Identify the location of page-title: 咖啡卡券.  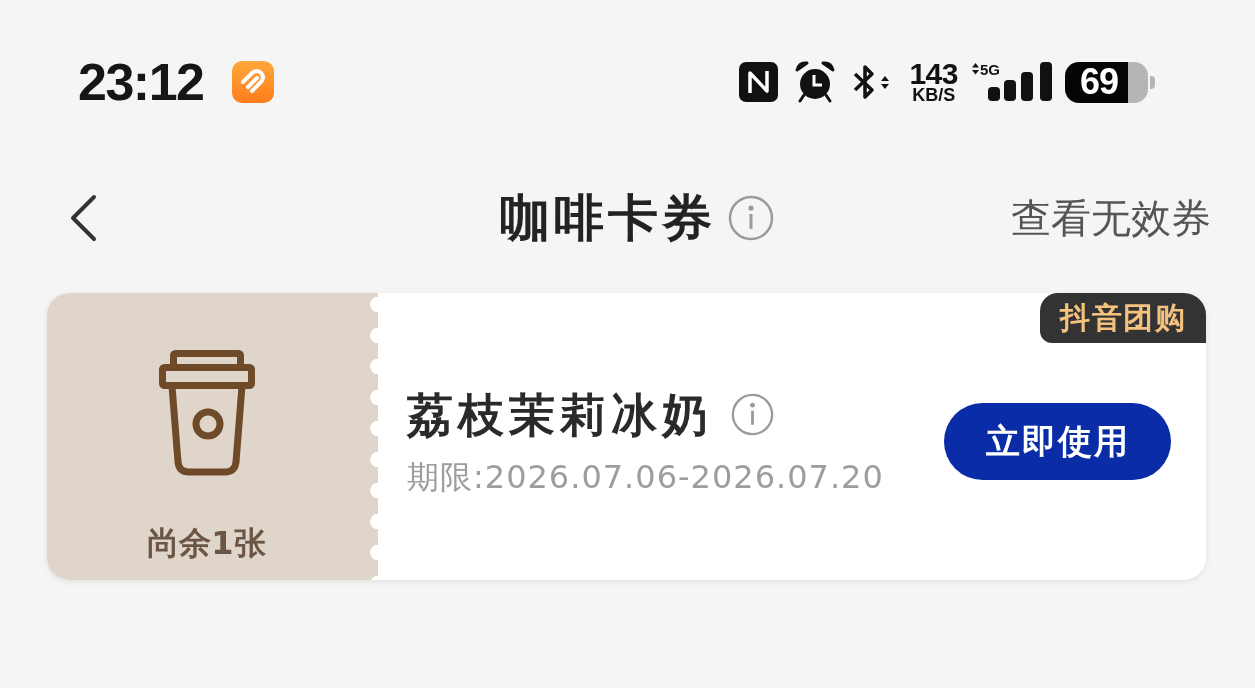
(607, 217).